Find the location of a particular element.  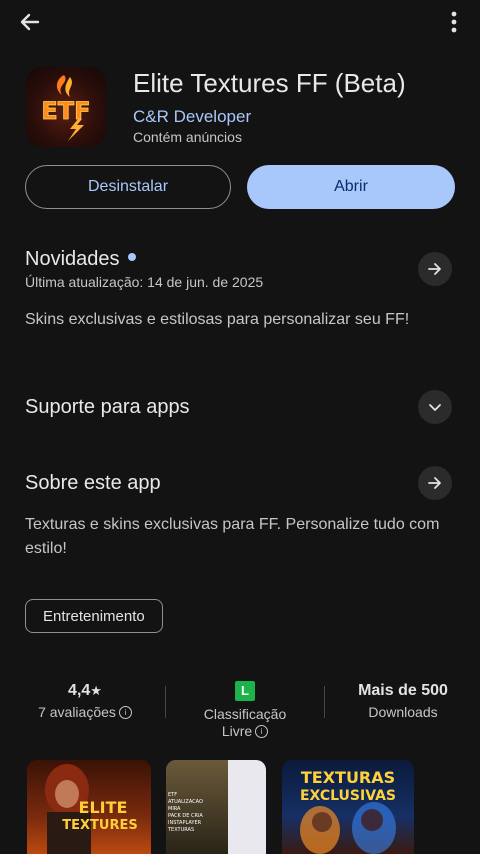

whats-new-title: Novidades is located at coordinates (72, 259).